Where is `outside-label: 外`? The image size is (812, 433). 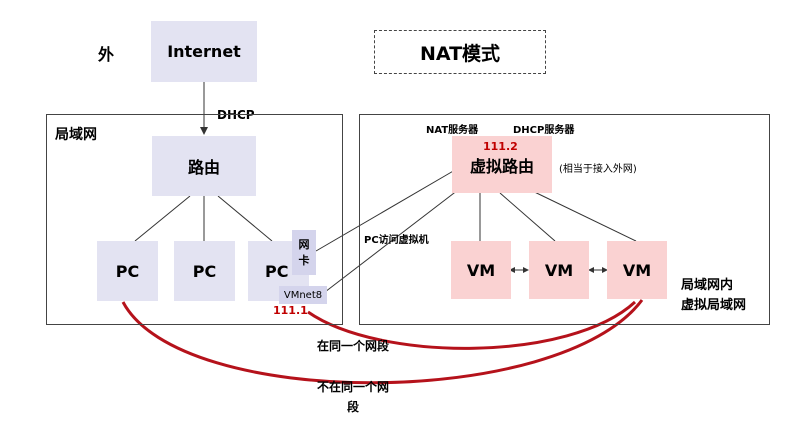
outside-label: 外 is located at coordinates (106, 54).